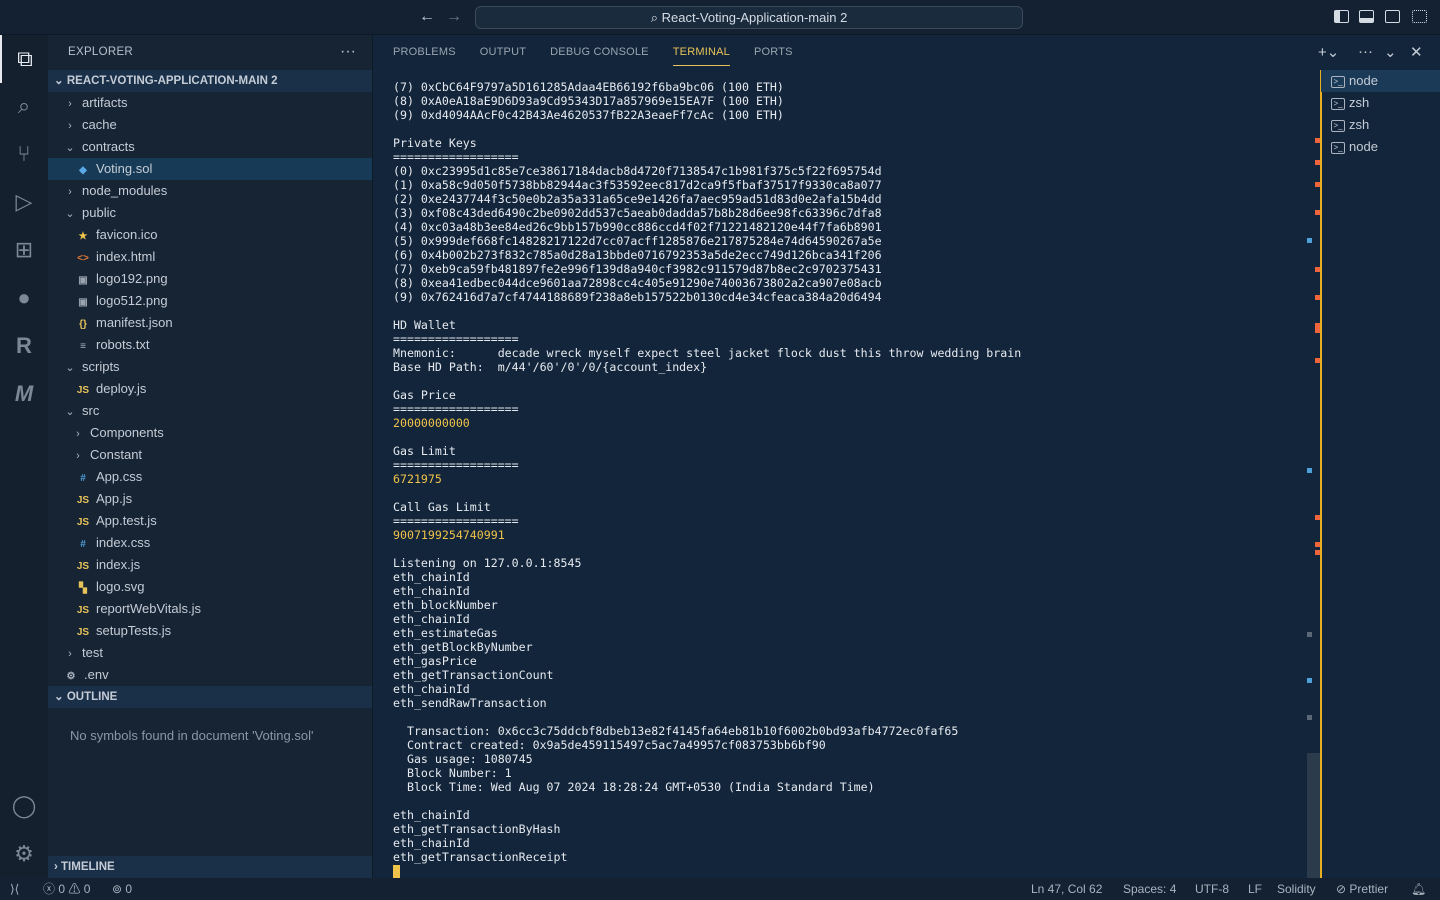 Image resolution: width=1440 pixels, height=900 pixels. What do you see at coordinates (117, 889) in the screenshot?
I see `broadcast-icon: ⊚` at bounding box center [117, 889].